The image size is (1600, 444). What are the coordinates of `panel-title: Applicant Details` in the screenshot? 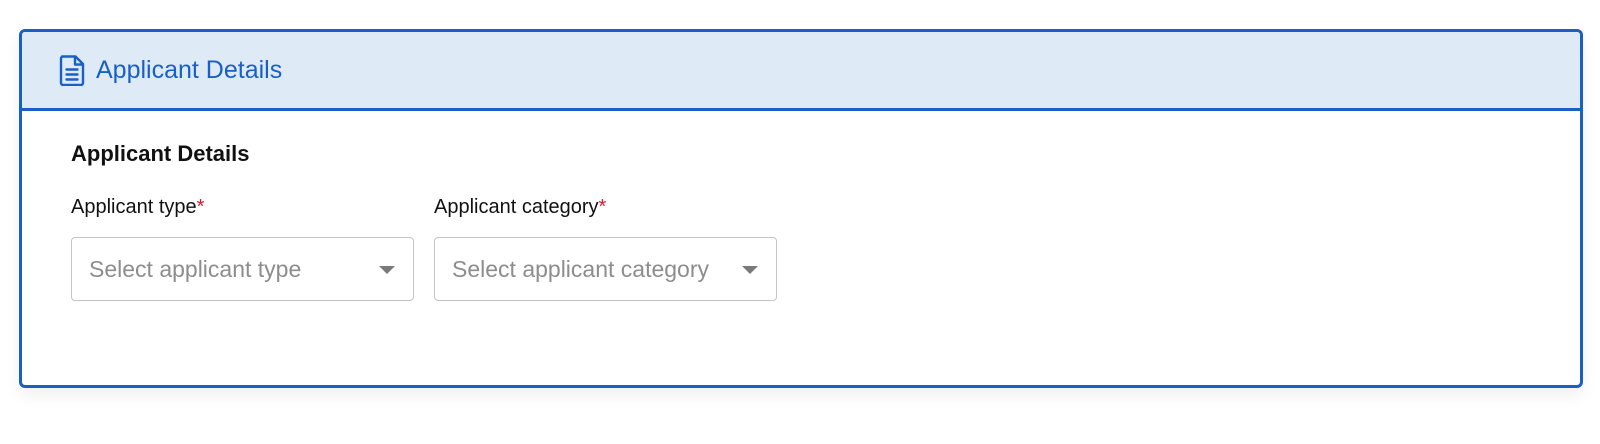 It's located at (189, 69).